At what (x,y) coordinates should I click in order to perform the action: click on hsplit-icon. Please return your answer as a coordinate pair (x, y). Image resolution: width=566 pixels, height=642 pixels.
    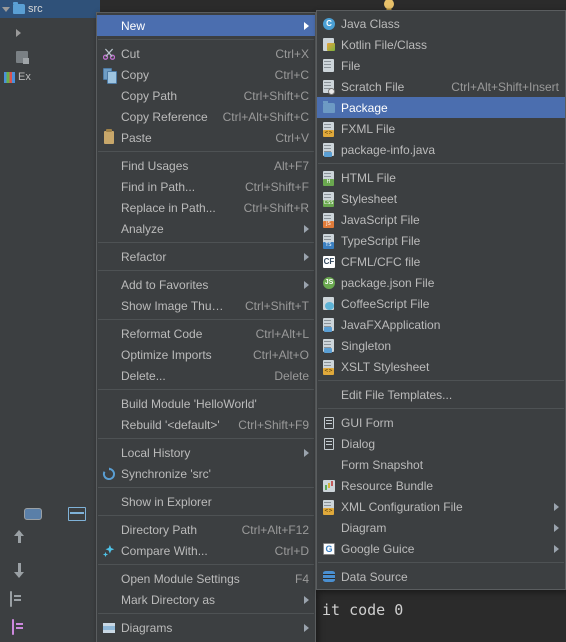
    Looking at the image, I should click on (77, 514).